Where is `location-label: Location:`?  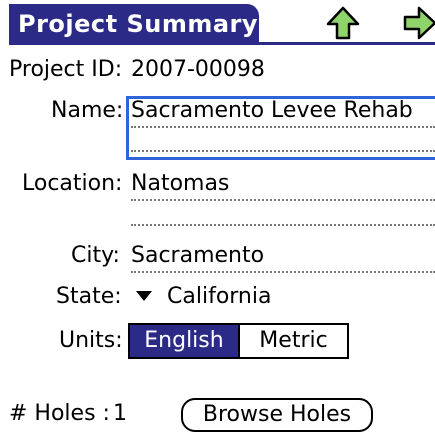
location-label: Location: is located at coordinates (72, 183).